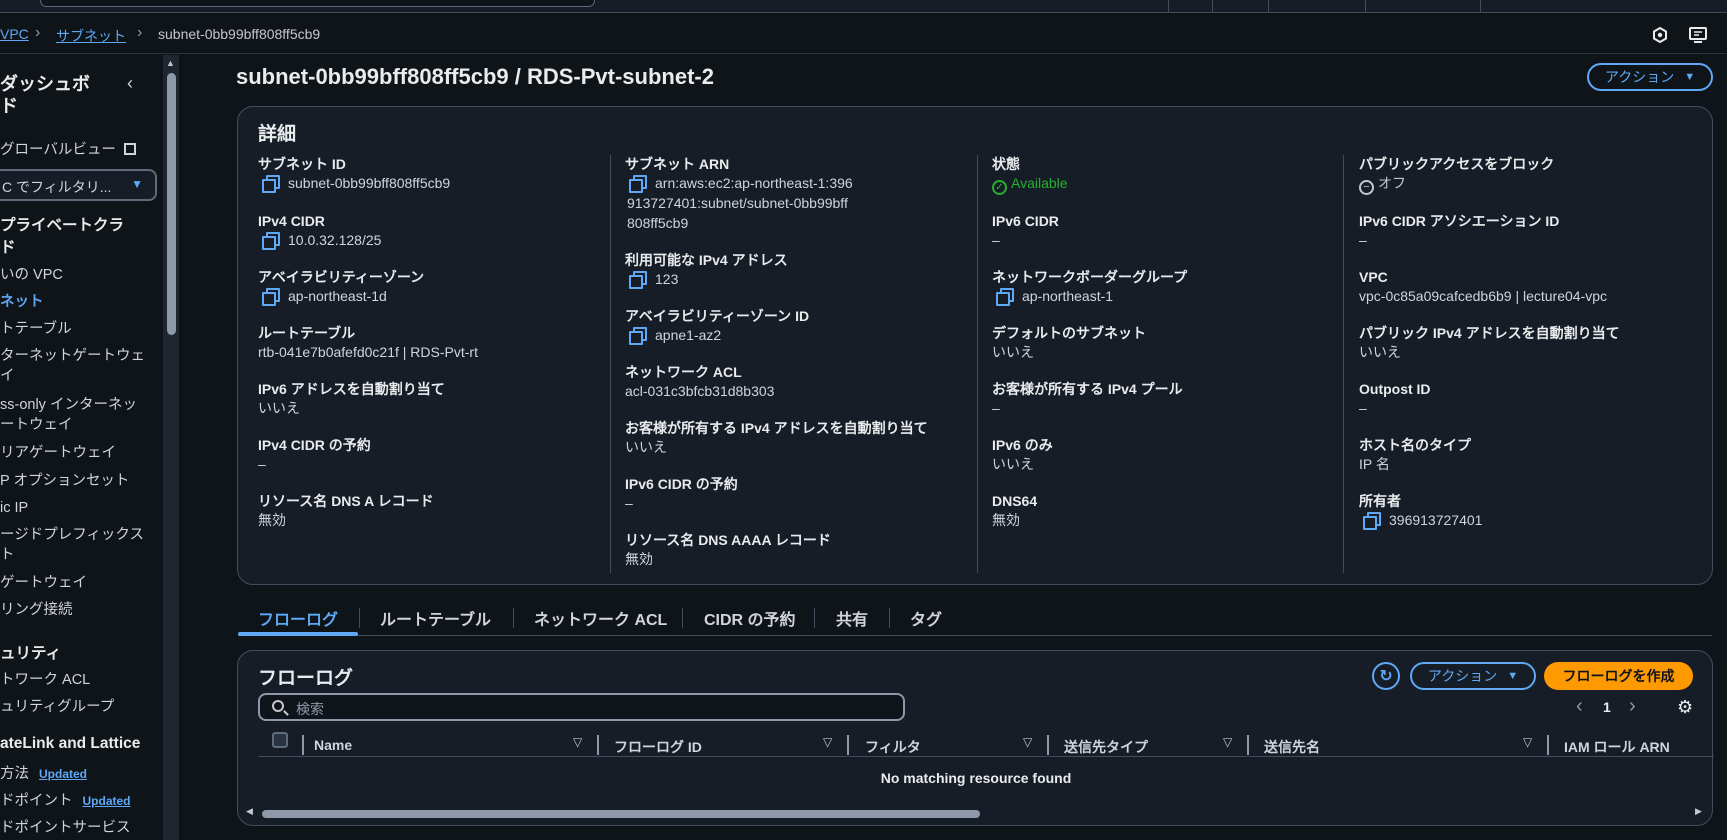  What do you see at coordinates (317, 3) in the screenshot?
I see `global-search-box` at bounding box center [317, 3].